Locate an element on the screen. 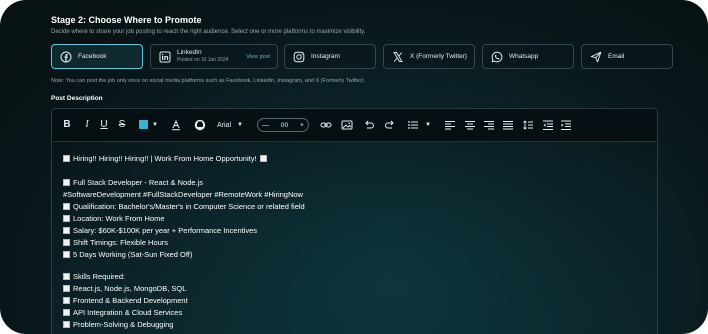 The image size is (708, 334). content-line: 5 Days Working (Sat-Sun Fixed Off) is located at coordinates (127, 254).